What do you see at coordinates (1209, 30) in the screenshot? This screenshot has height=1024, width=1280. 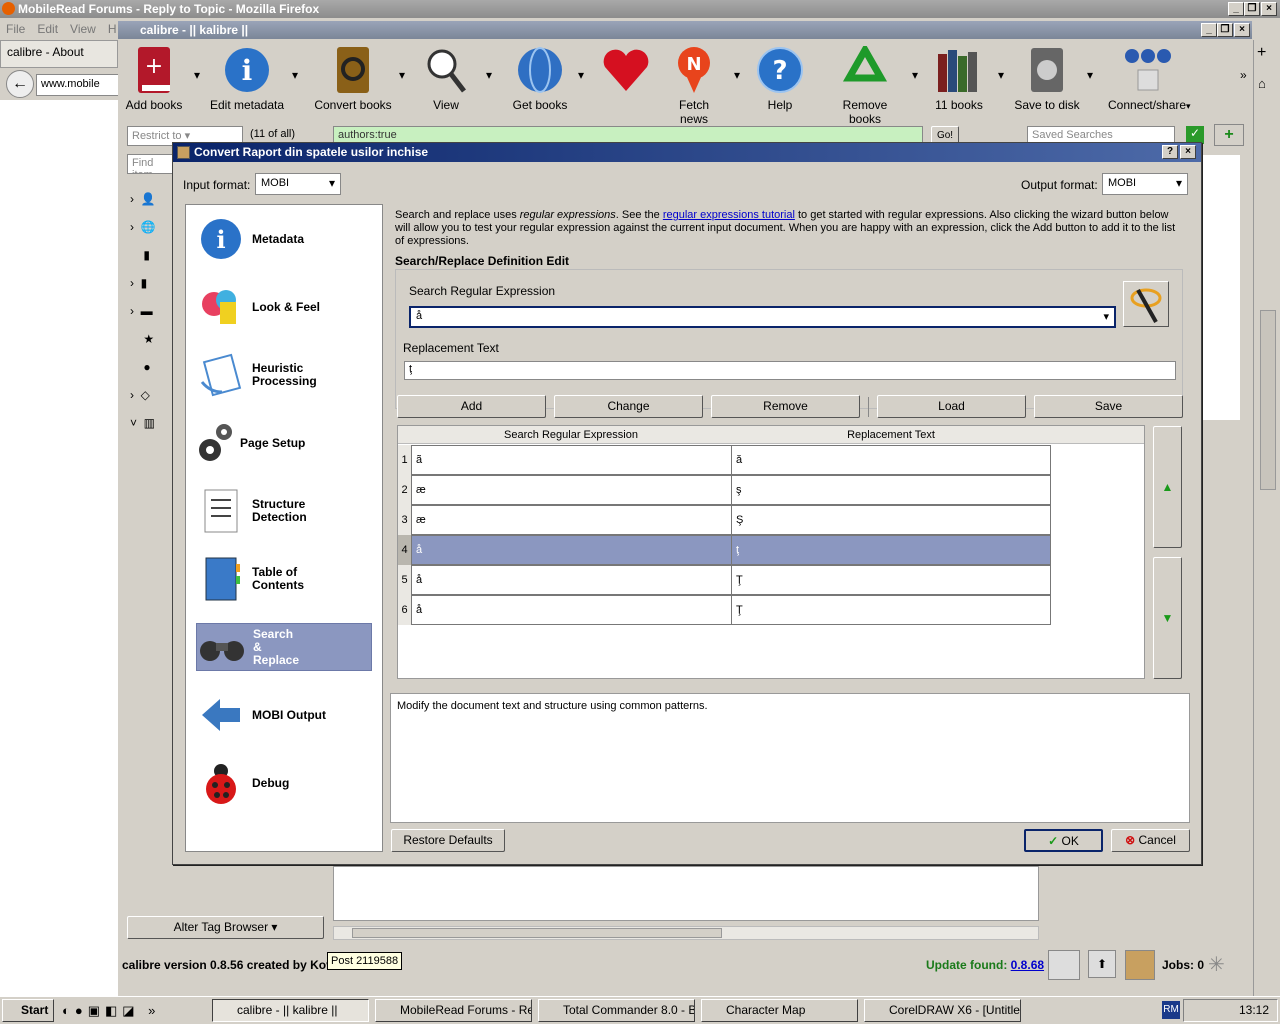 I see `calibre-minimize-button: _` at bounding box center [1209, 30].